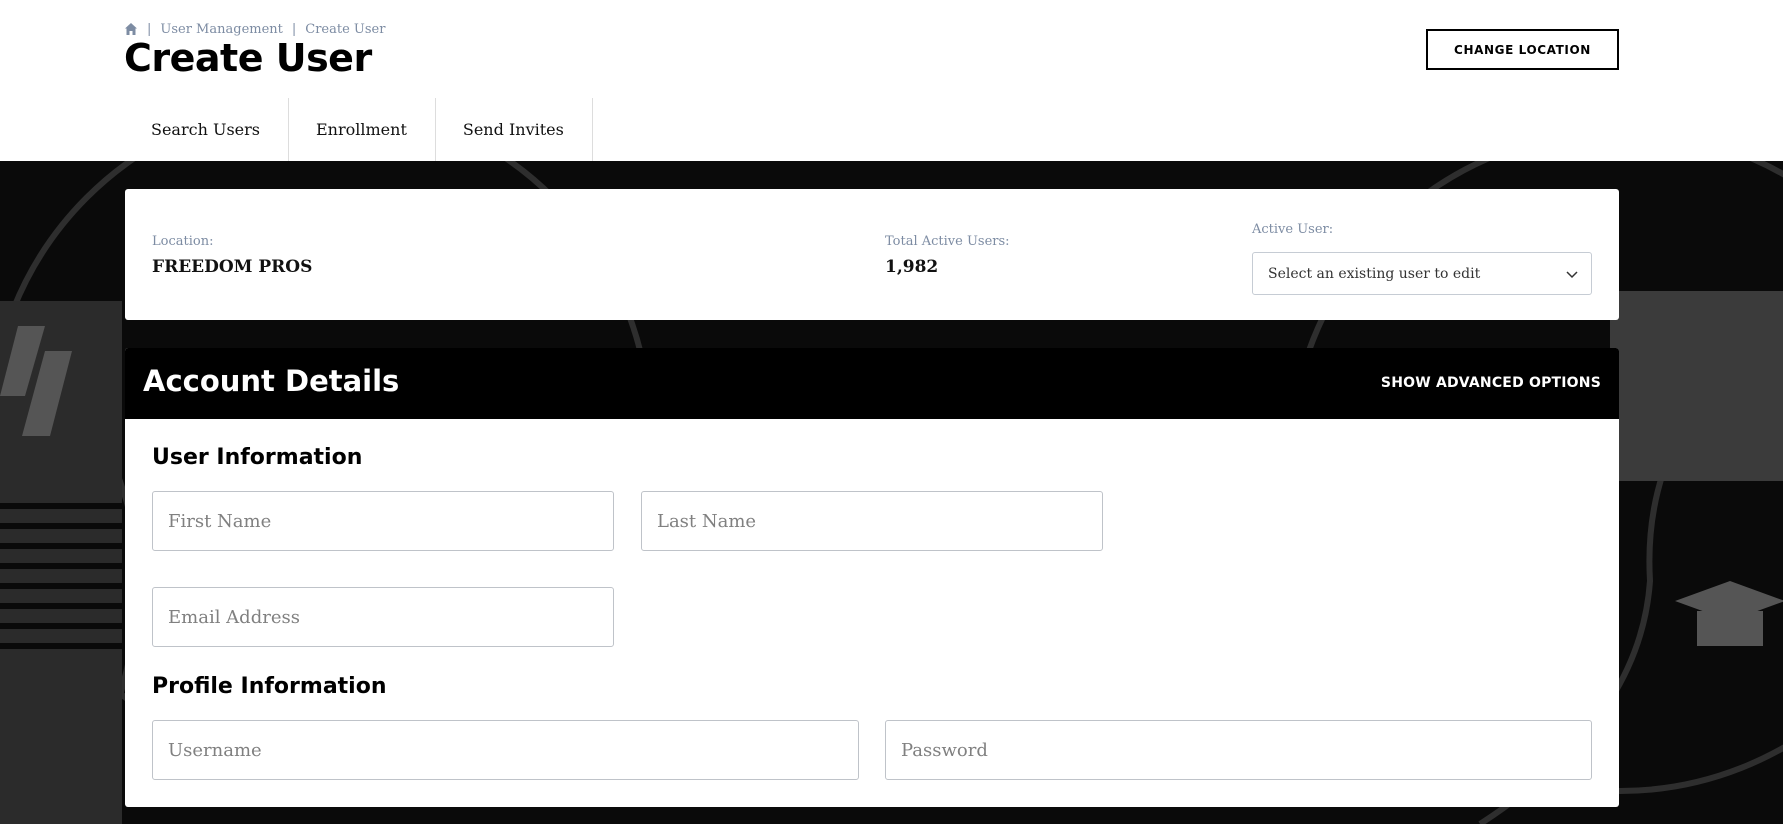 The width and height of the screenshot is (1783, 824). What do you see at coordinates (1293, 229) in the screenshot?
I see `active-user-label: Active User:` at bounding box center [1293, 229].